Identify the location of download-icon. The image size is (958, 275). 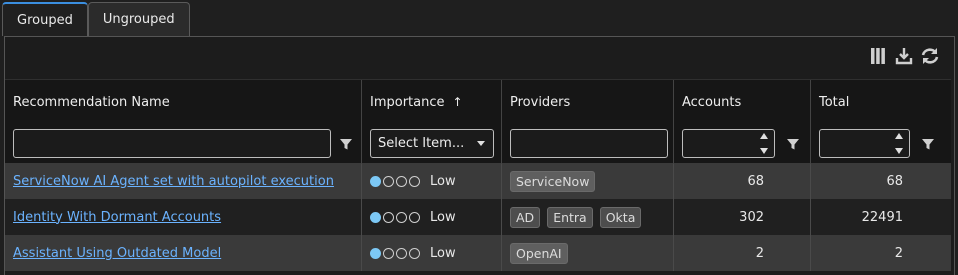
(904, 56).